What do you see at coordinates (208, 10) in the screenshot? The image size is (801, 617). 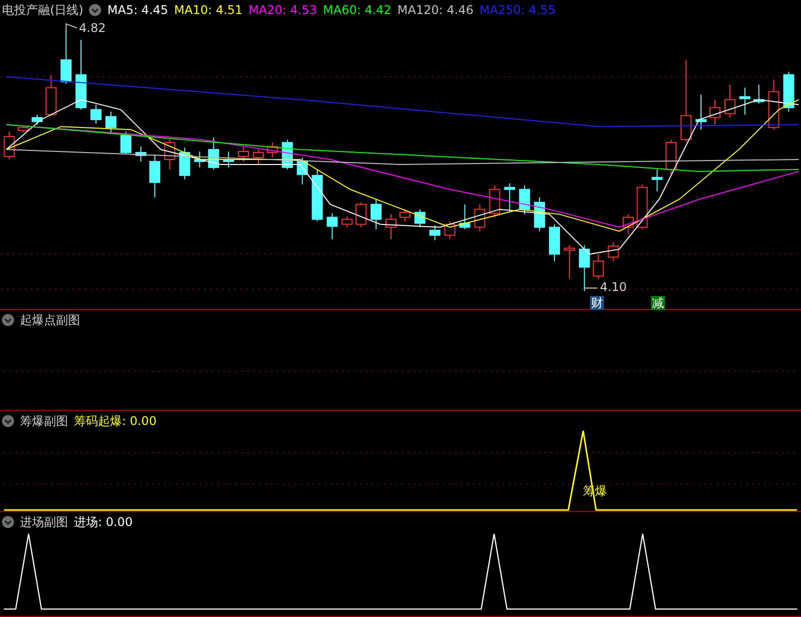 I see `moving-average-value: MA10: 4.51` at bounding box center [208, 10].